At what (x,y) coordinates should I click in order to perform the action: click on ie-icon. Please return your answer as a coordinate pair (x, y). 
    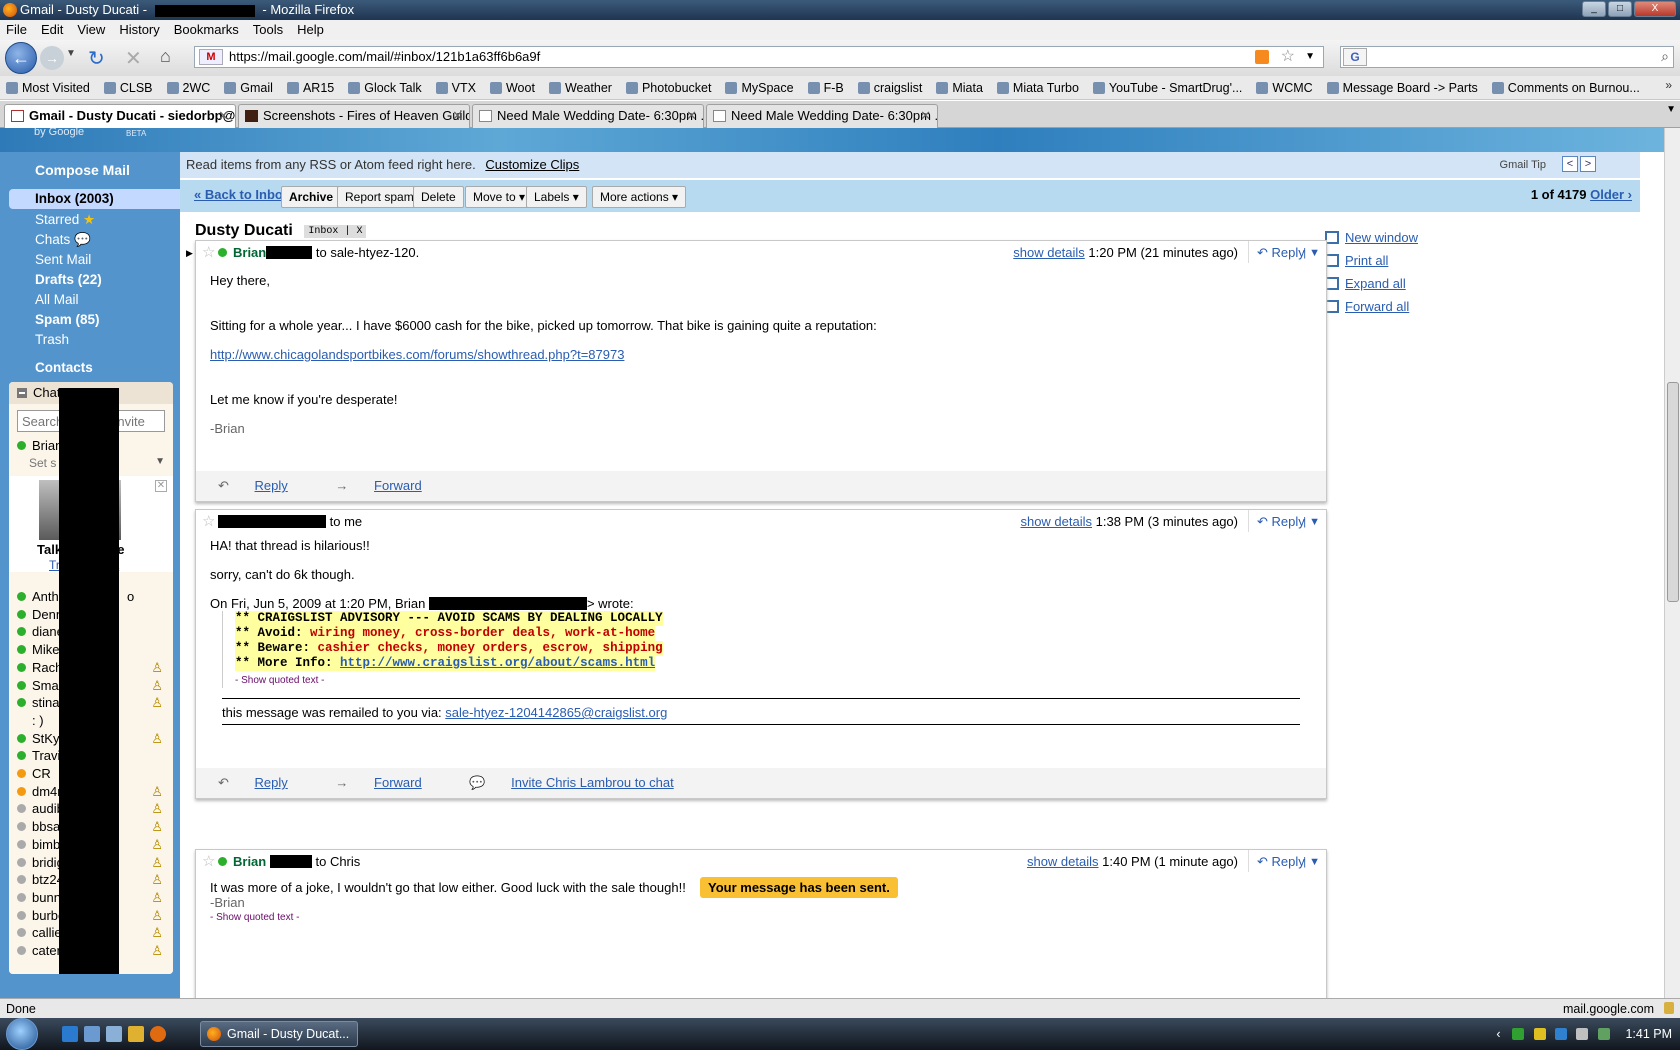
    Looking at the image, I should click on (70, 1034).